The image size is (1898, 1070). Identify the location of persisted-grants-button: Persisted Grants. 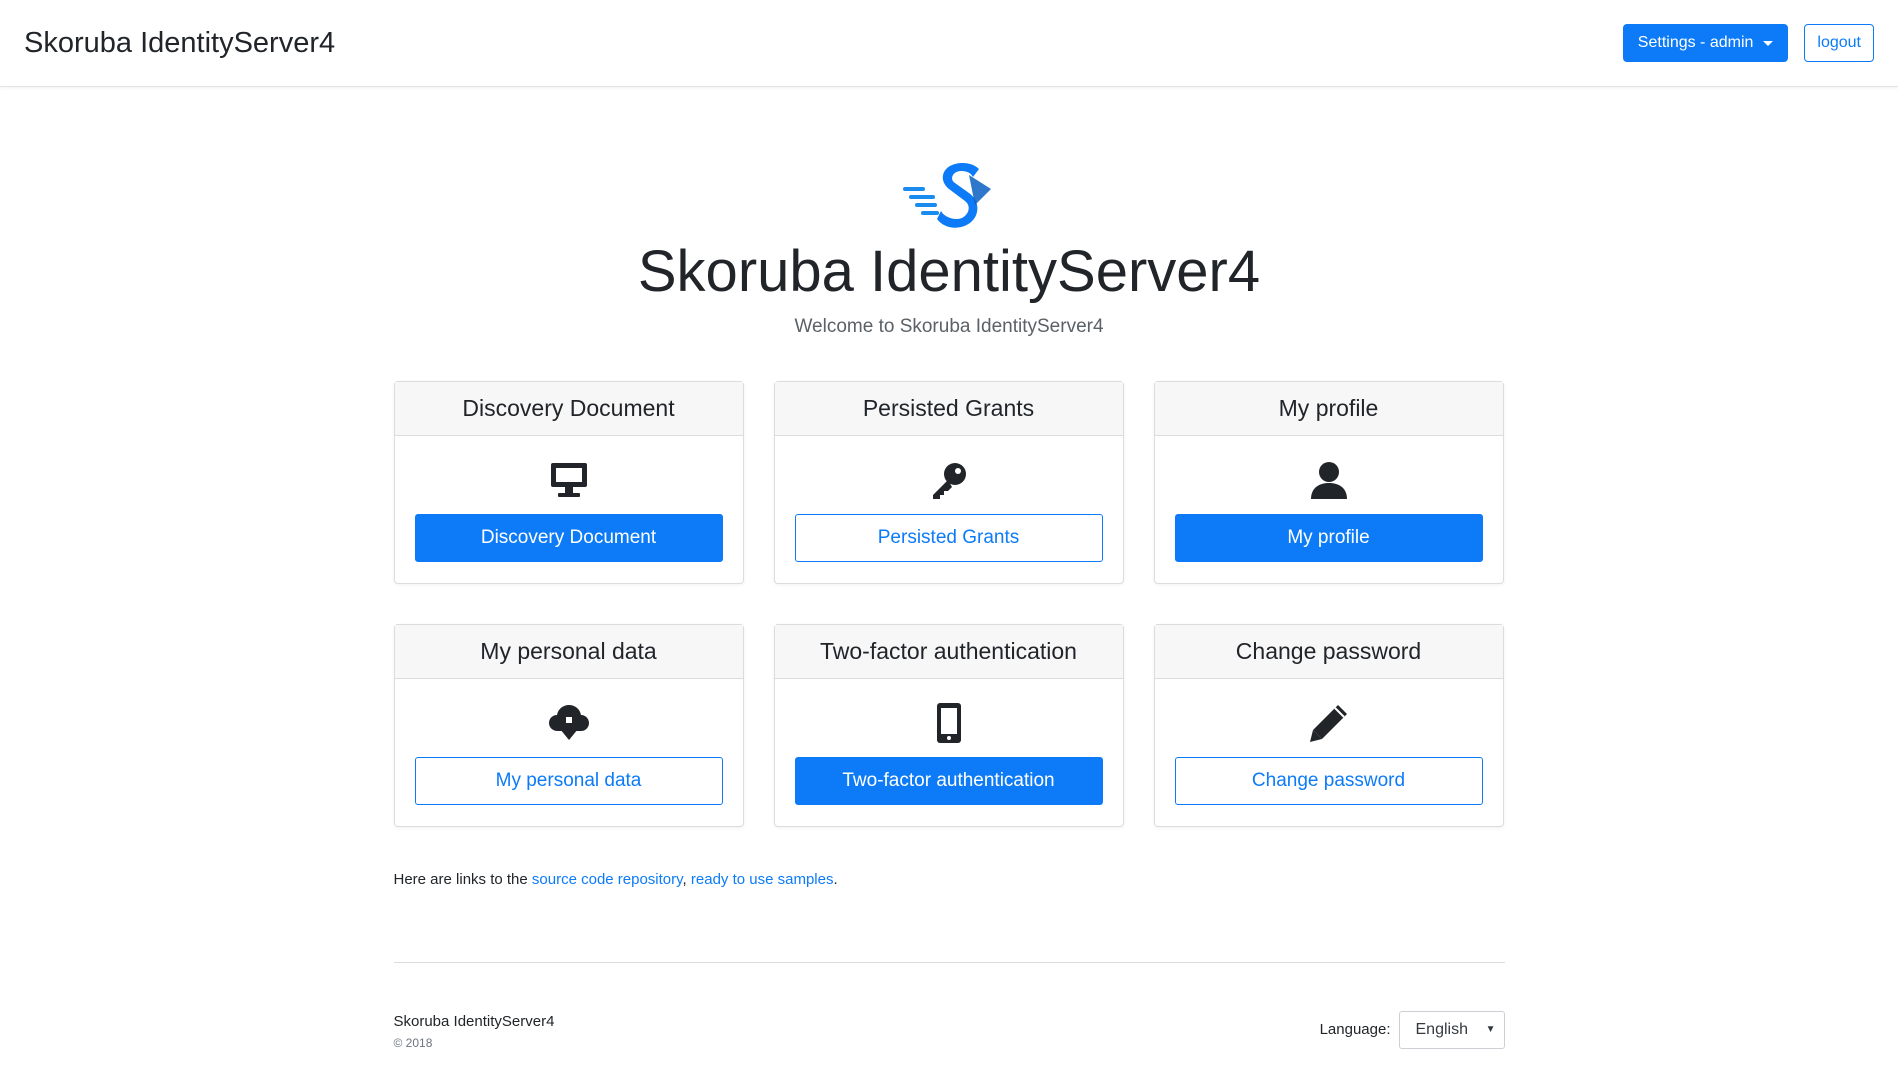
(948, 537).